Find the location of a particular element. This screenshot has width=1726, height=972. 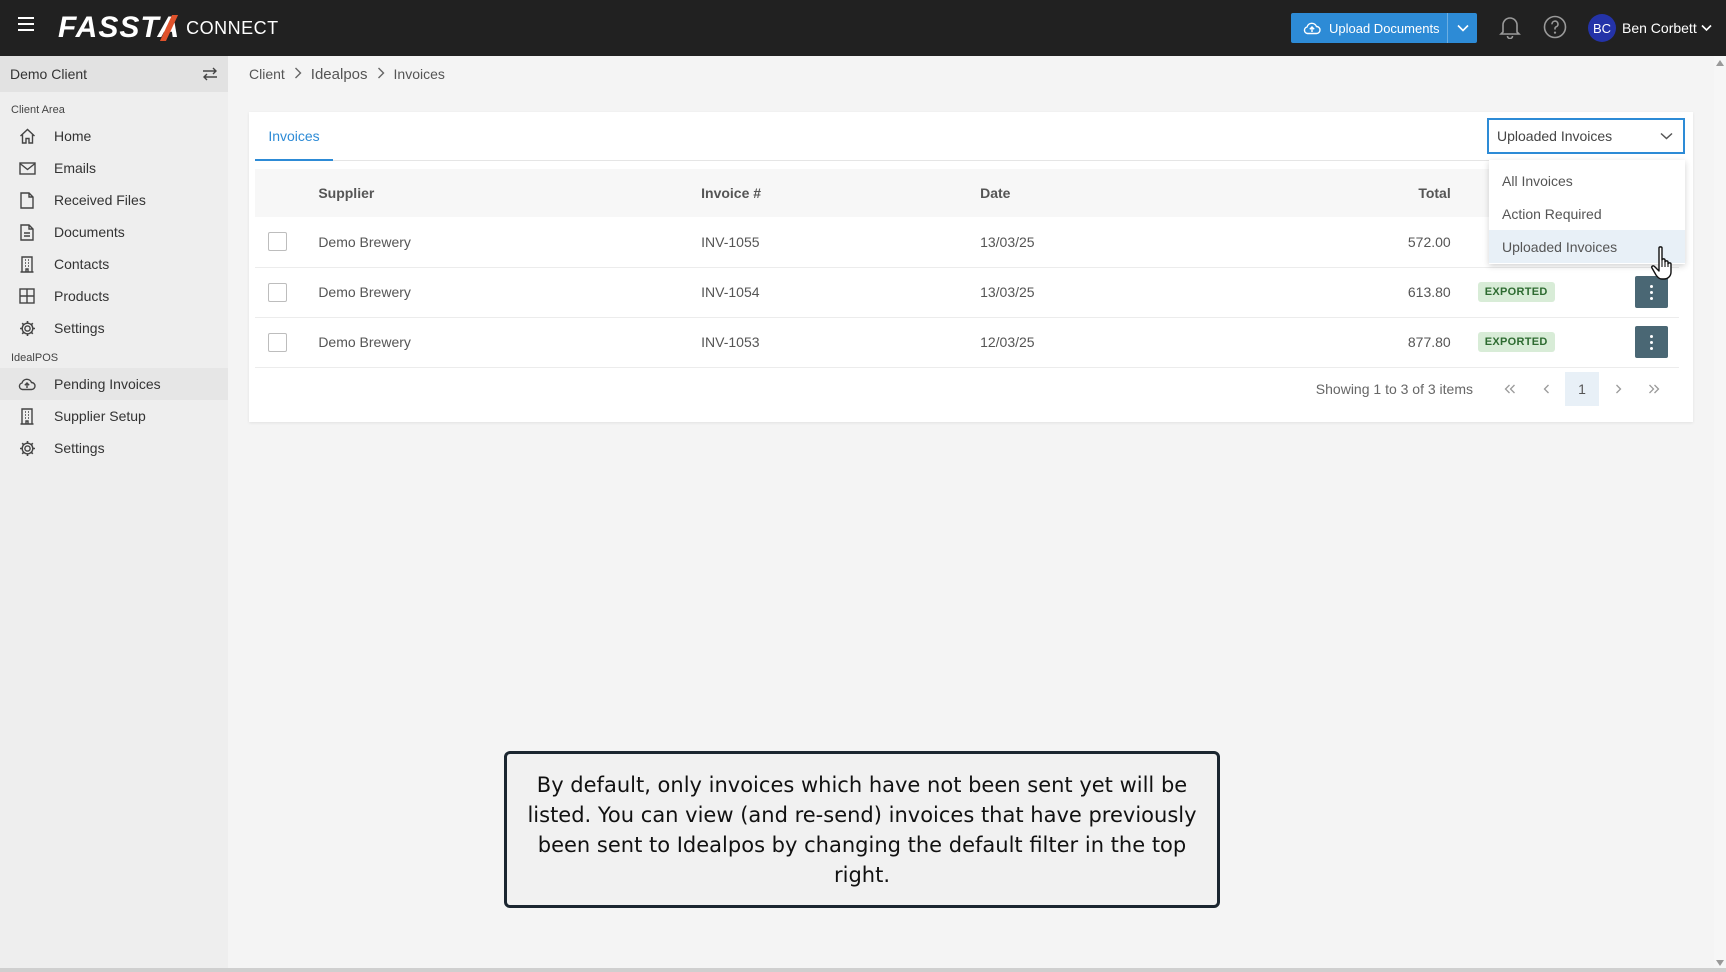

breadcrumb: Client Idealpos Invoices is located at coordinates (347, 74).